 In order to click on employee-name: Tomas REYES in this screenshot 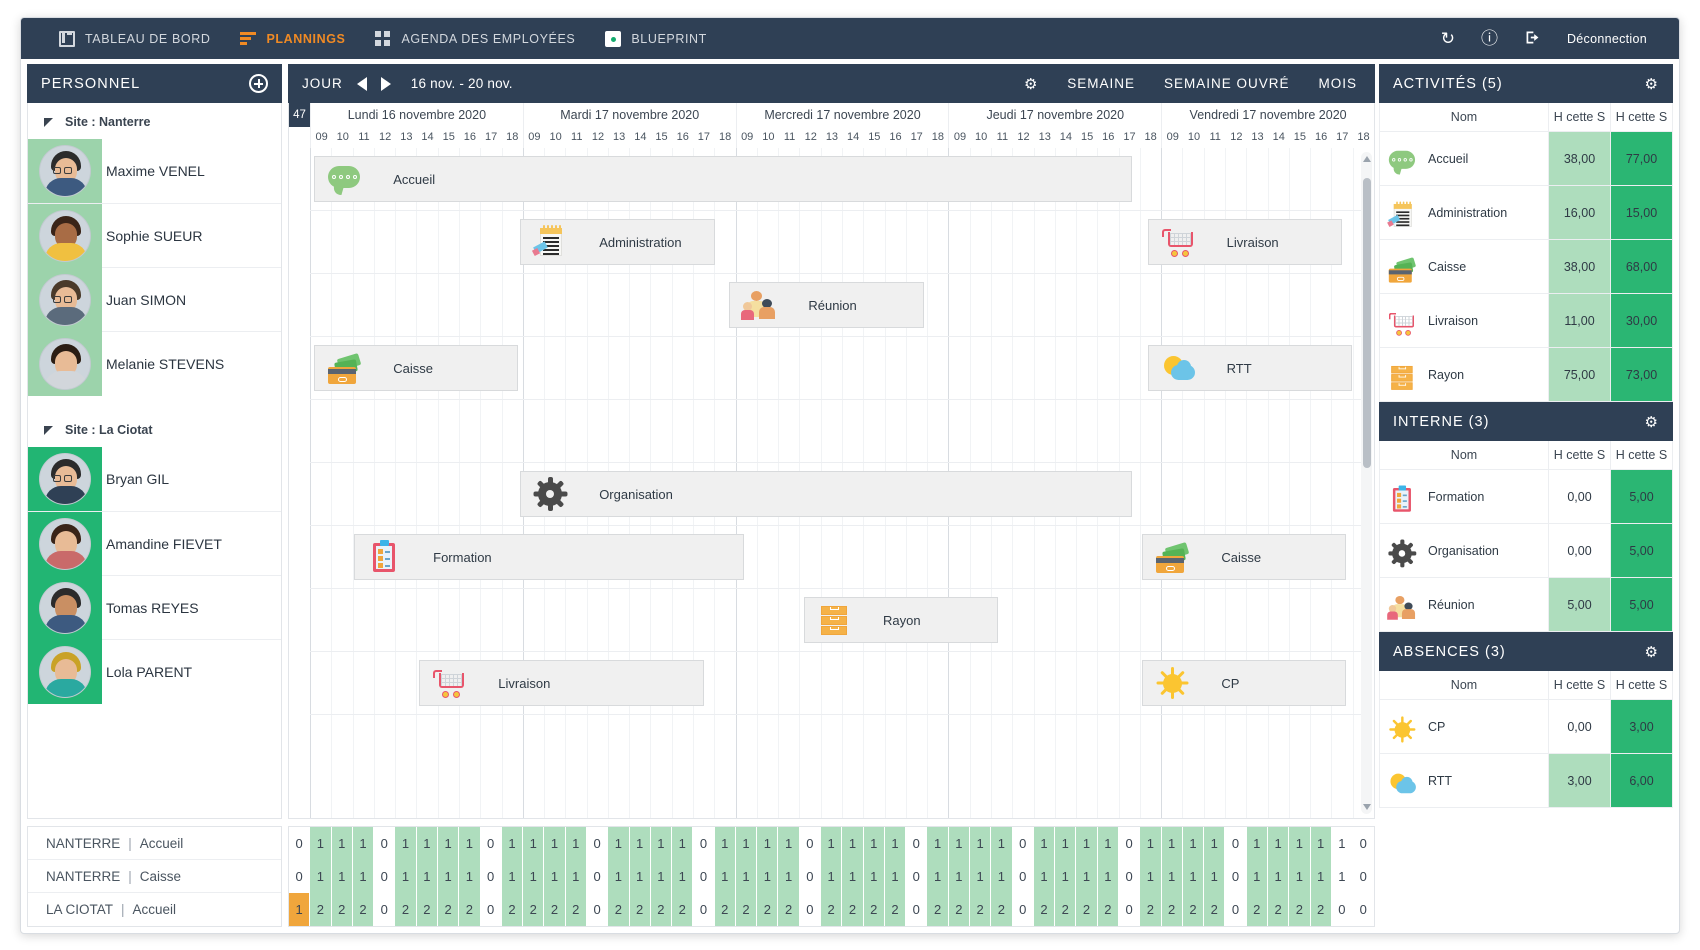, I will do `click(152, 607)`.